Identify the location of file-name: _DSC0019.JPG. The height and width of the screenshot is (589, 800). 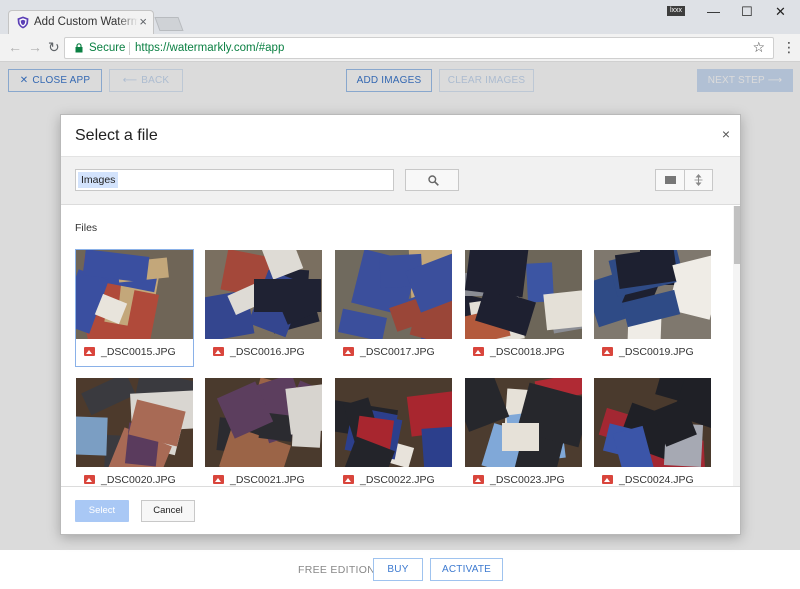
(656, 352).